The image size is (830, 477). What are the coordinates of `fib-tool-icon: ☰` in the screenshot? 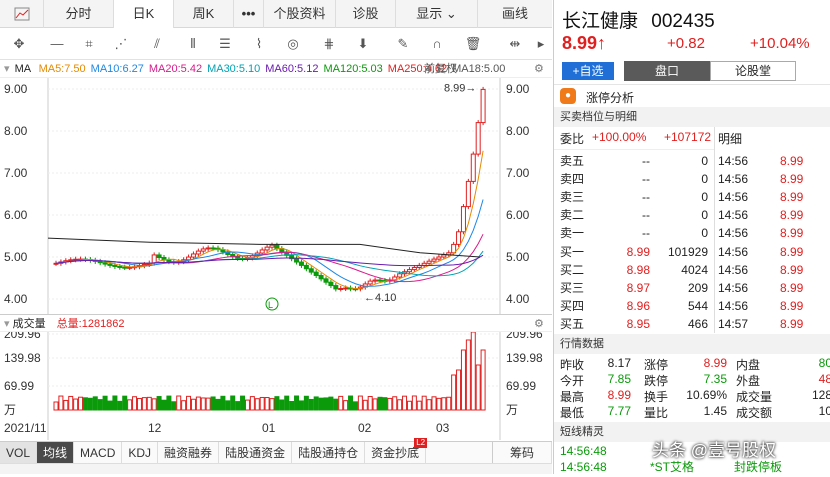 It's located at (225, 44).